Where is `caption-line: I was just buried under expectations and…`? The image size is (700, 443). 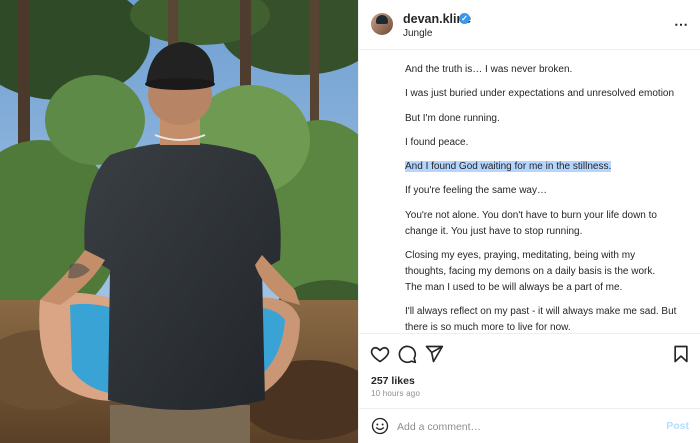
caption-line: I was just buried under expectations and… is located at coordinates (540, 93).